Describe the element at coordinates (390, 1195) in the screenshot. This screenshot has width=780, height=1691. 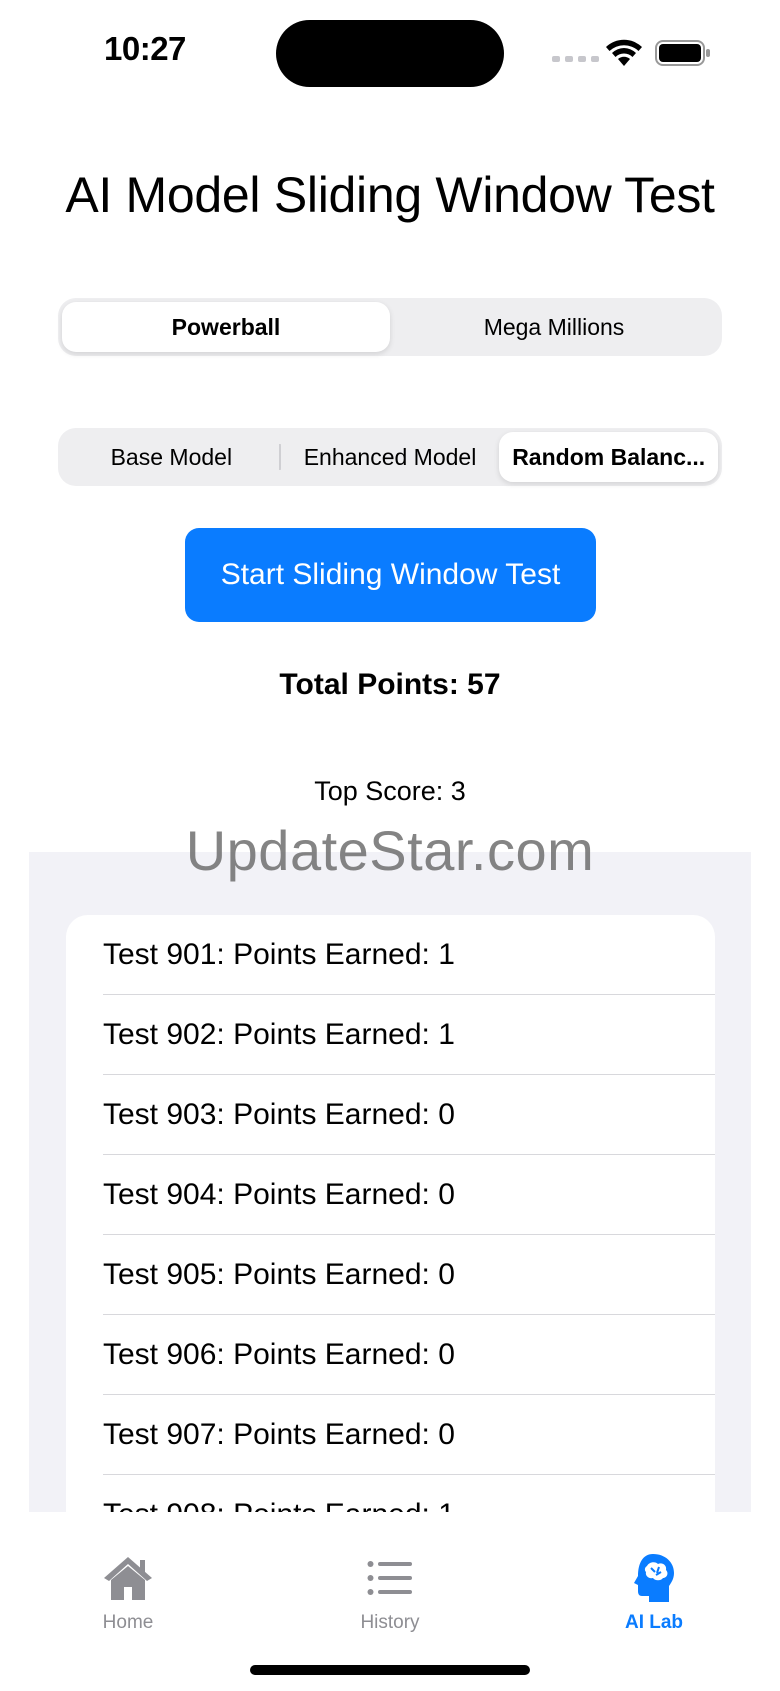
I see `list-item: Test 904: Points Earned: 0` at that location.